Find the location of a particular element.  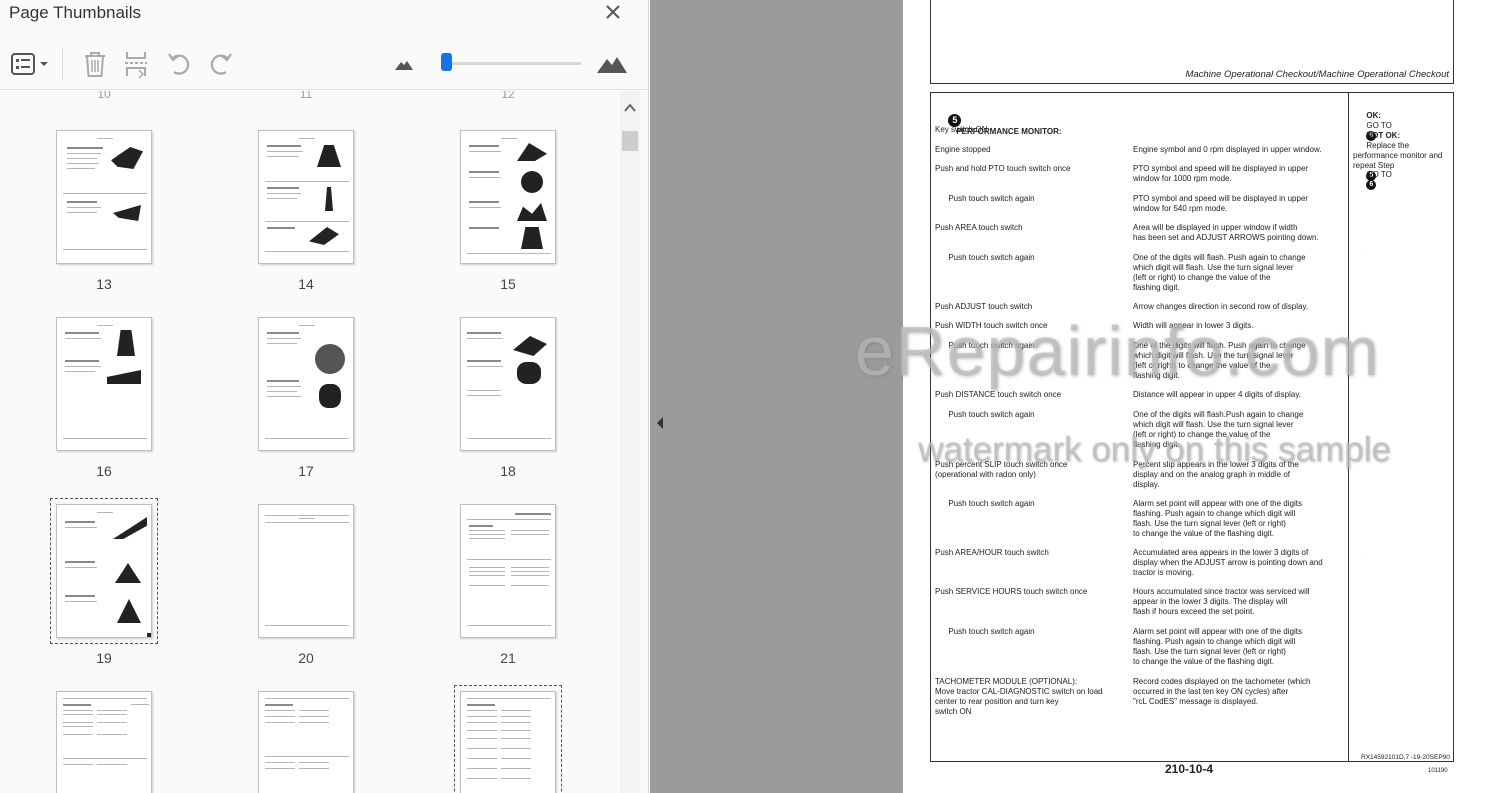

goto-text: GO TO is located at coordinates (1379, 174).